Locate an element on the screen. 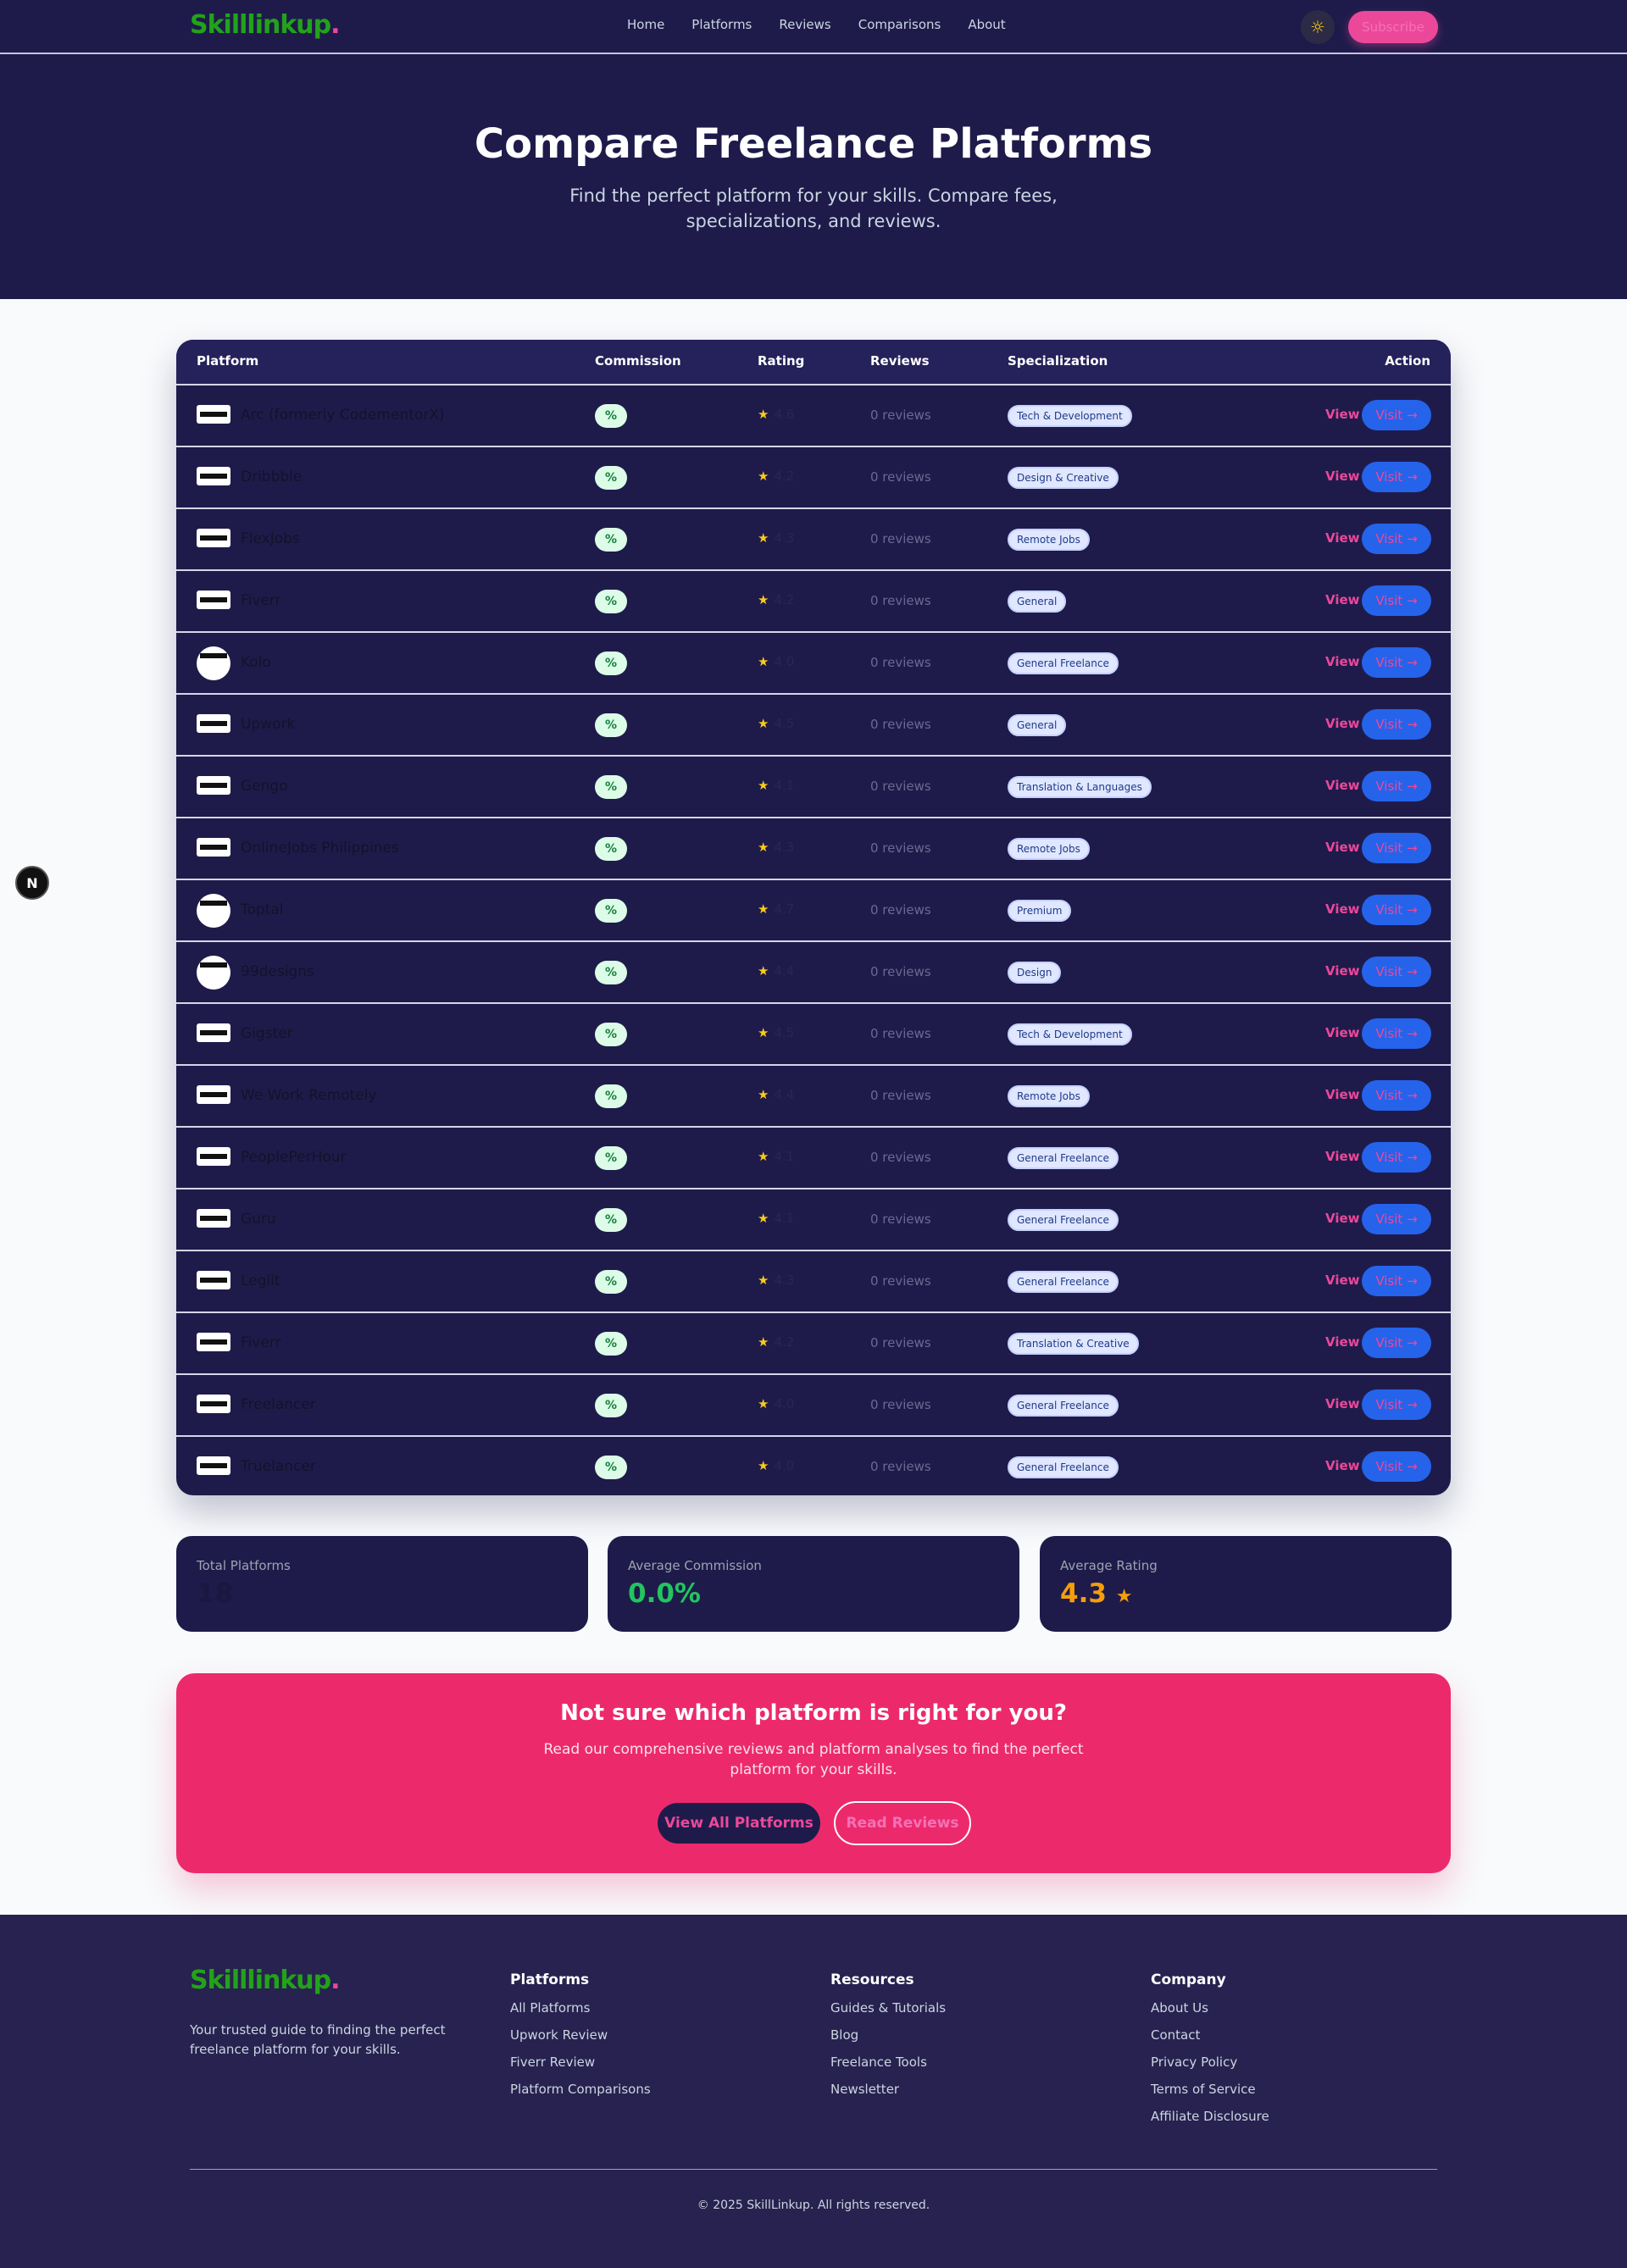  nav-link-home: Home is located at coordinates (646, 24).